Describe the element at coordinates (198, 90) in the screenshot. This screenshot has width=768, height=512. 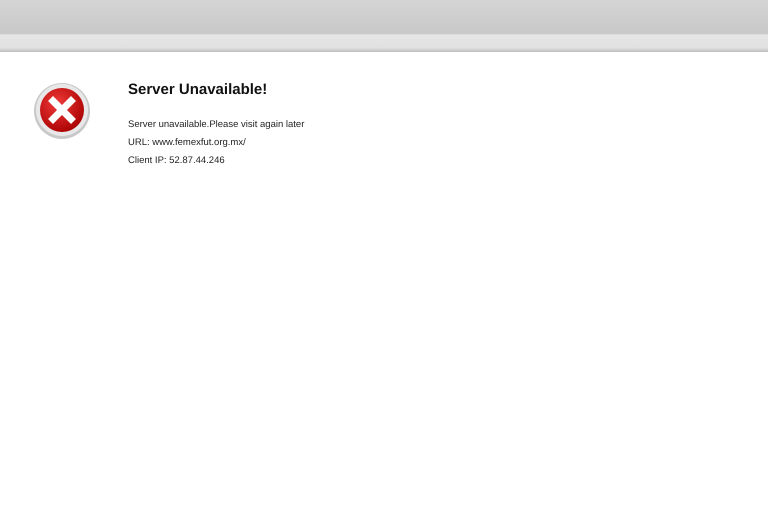
I see `page-title: Server Unavailable!` at that location.